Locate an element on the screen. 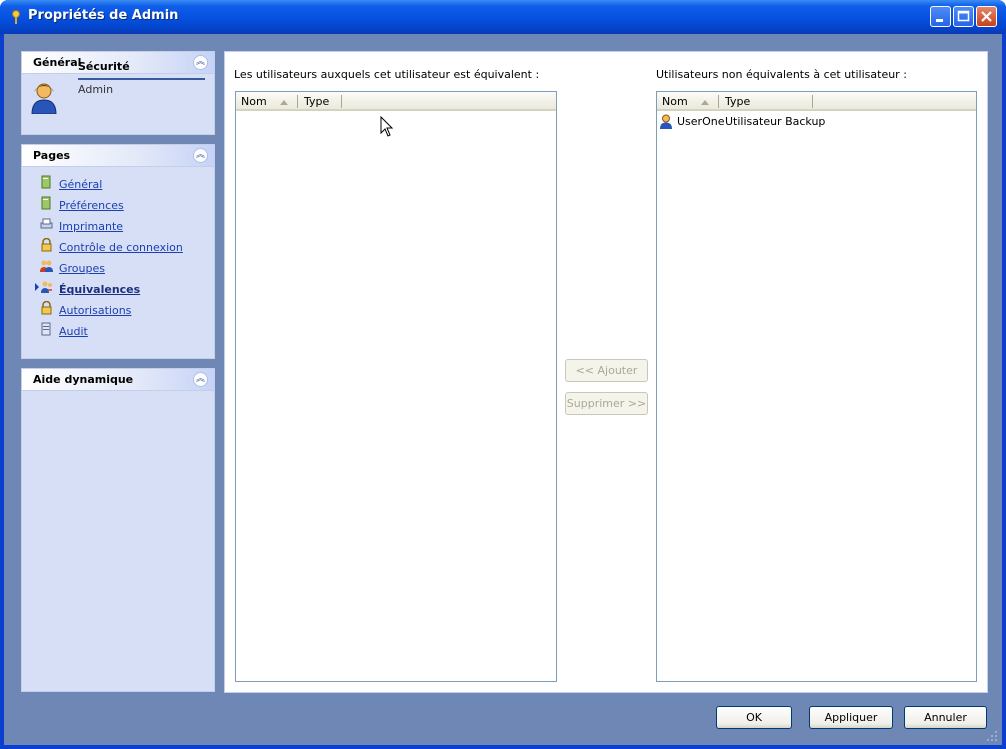  maximize-button is located at coordinates (963, 16).